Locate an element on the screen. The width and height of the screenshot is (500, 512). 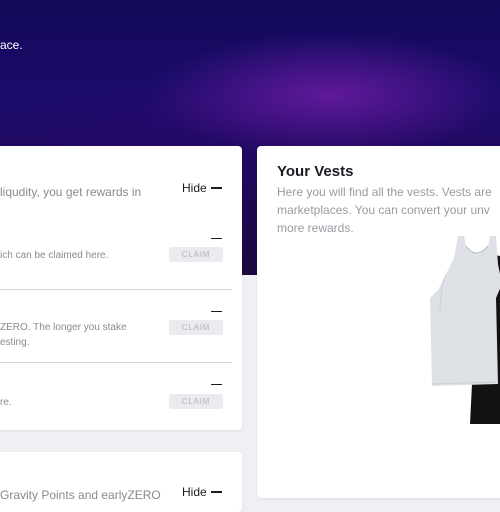
vests-desc-line: marketplaces. You can convert your unv is located at coordinates (383, 210).